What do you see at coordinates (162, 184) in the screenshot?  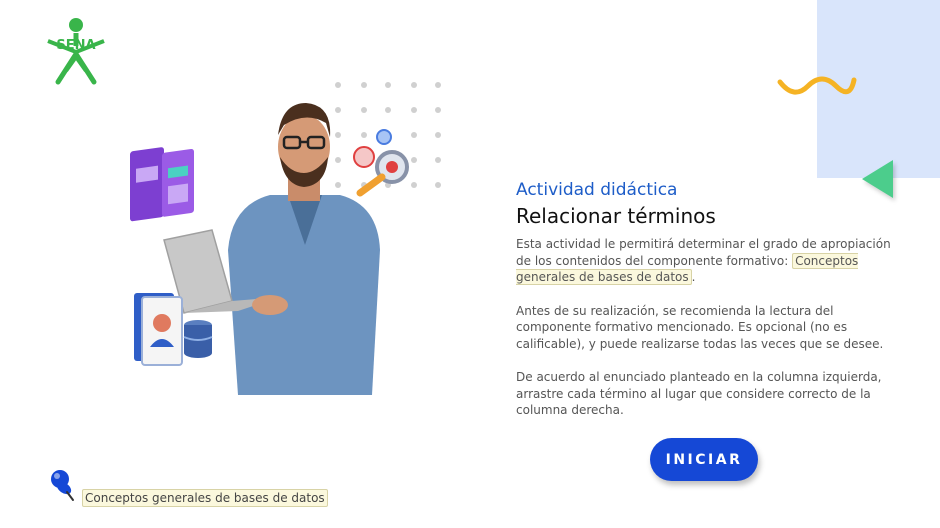 I see `dashboard-icon` at bounding box center [162, 184].